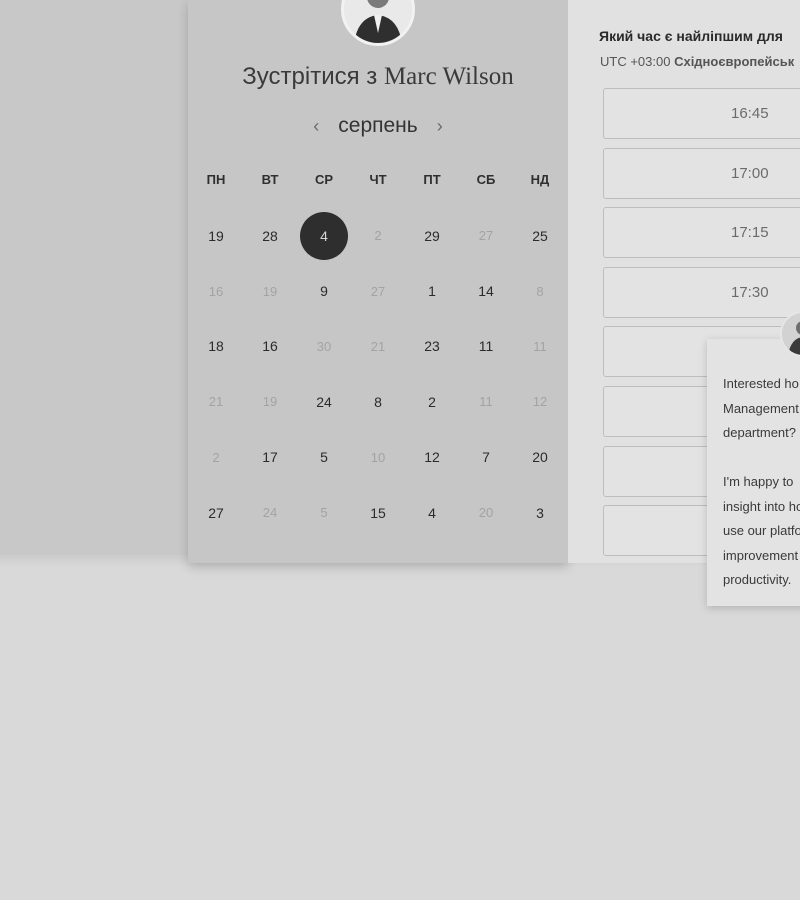 The image size is (800, 900). I want to click on day-number: 15, so click(378, 512).